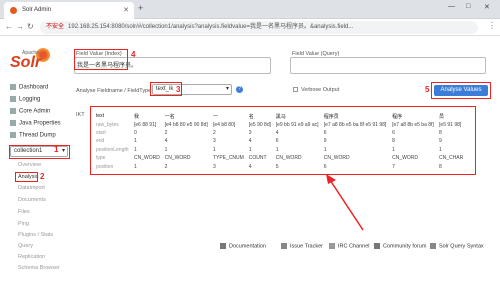 Image resolution: width=500 pixels, height=291 pixels. What do you see at coordinates (400, 246) in the screenshot?
I see `footer-community-forum: Community forum` at bounding box center [400, 246].